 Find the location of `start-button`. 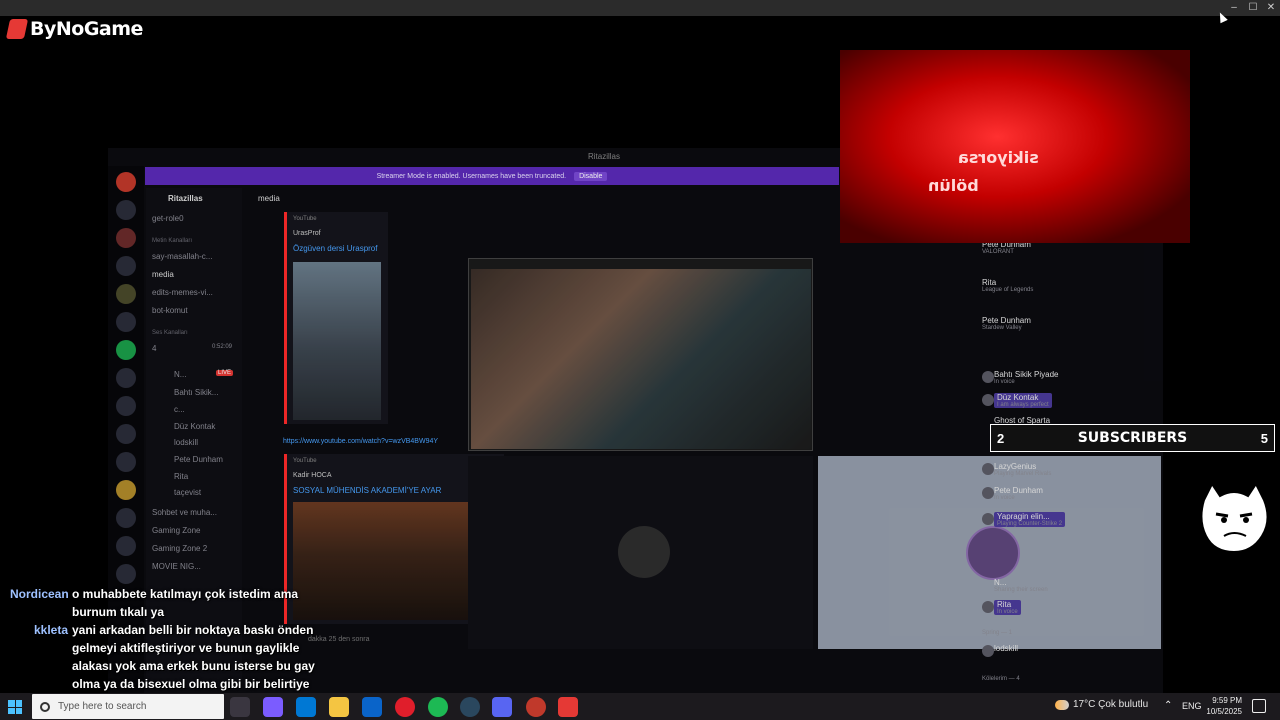

start-button is located at coordinates (15, 707).